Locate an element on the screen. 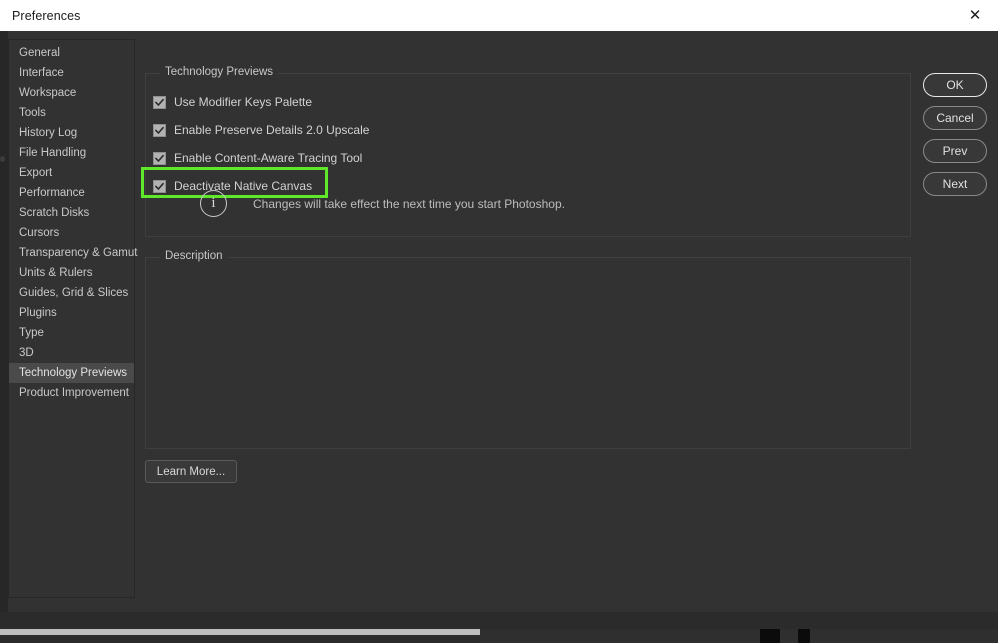 This screenshot has width=998, height=643. checkbox-label: Enable Preserve Details 2.0 Upscale is located at coordinates (272, 130).